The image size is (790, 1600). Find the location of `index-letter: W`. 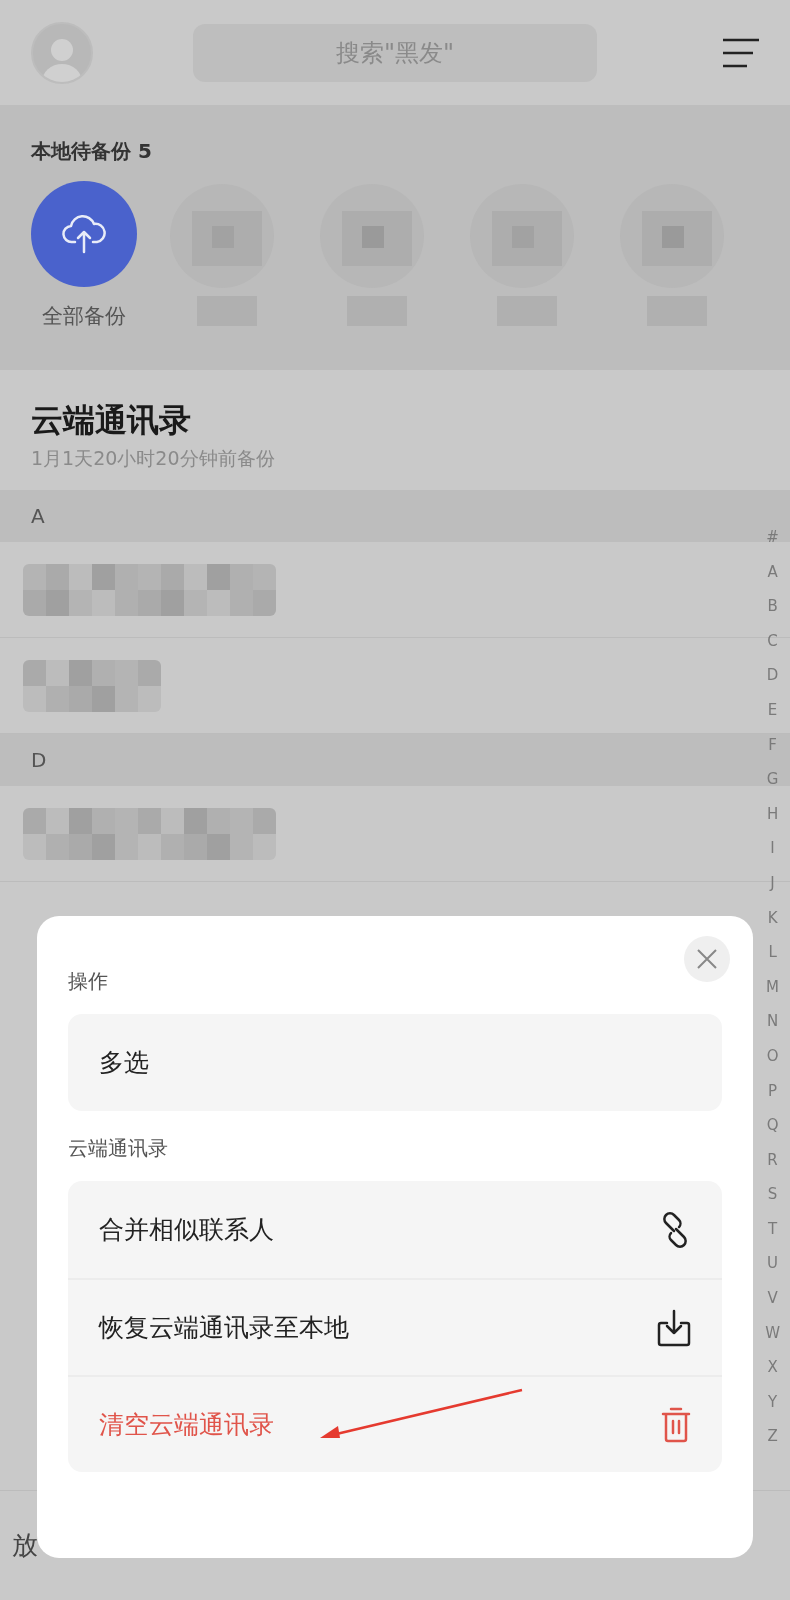

index-letter: W is located at coordinates (772, 1333).